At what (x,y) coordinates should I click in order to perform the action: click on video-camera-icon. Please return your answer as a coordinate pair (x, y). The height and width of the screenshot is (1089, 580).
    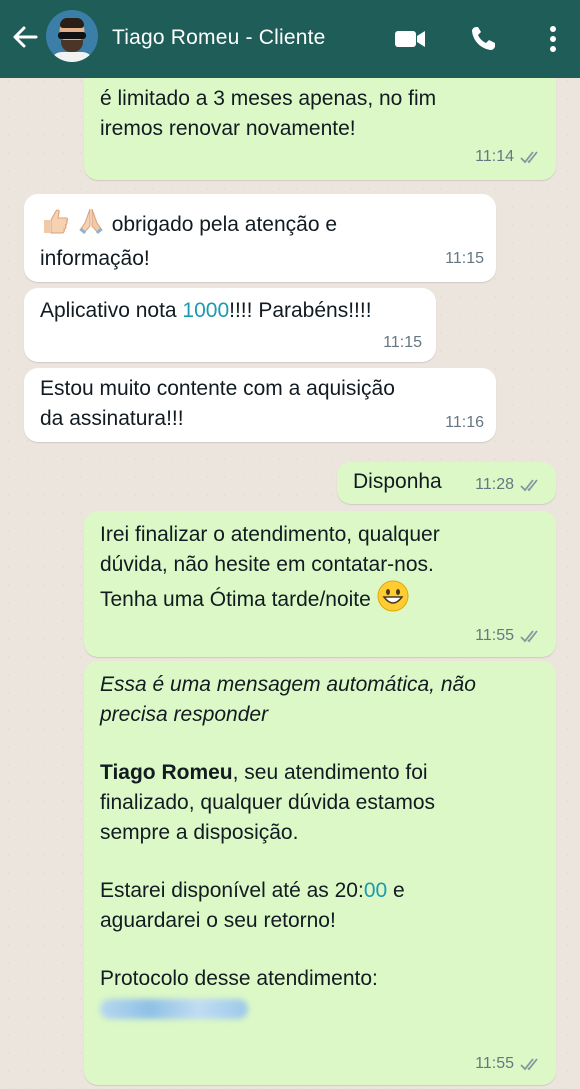
    Looking at the image, I should click on (410, 39).